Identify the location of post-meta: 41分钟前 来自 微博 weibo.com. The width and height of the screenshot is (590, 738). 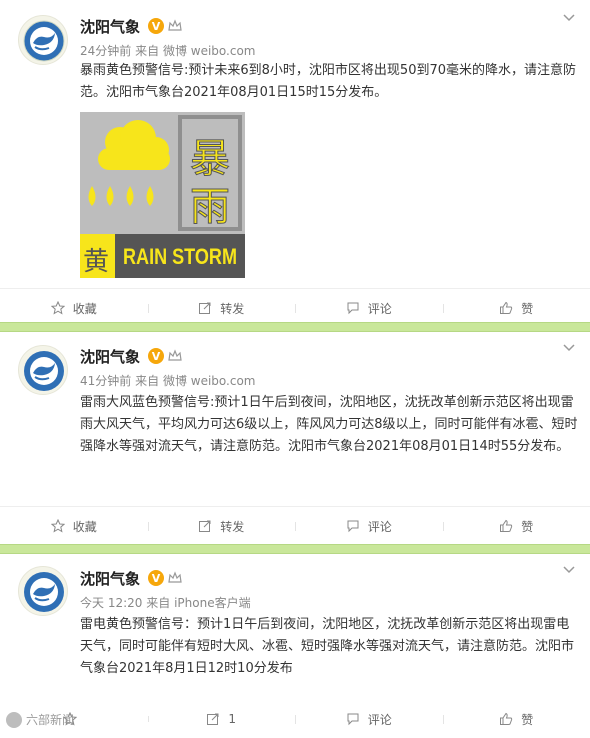
(168, 380).